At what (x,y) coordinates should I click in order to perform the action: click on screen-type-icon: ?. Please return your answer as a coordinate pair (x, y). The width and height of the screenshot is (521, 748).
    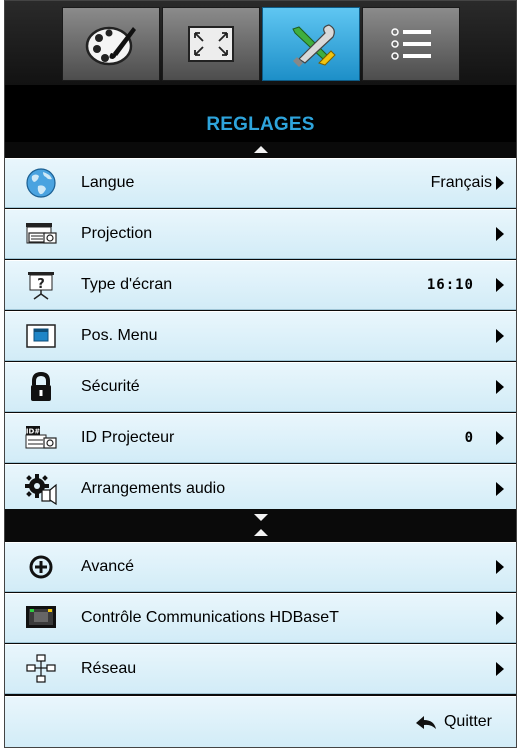
    Looking at the image, I should click on (41, 285).